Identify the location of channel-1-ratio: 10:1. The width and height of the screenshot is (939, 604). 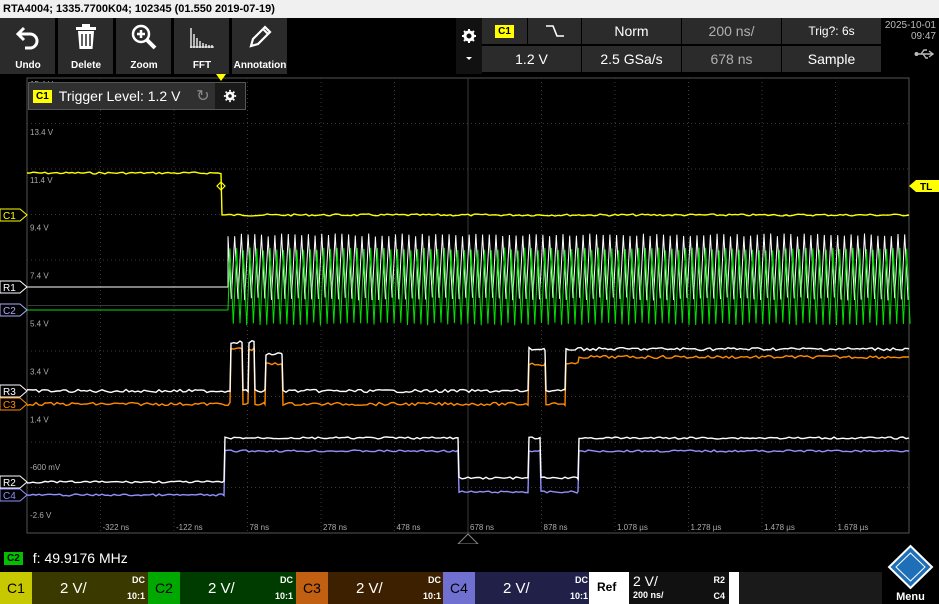
(135, 596).